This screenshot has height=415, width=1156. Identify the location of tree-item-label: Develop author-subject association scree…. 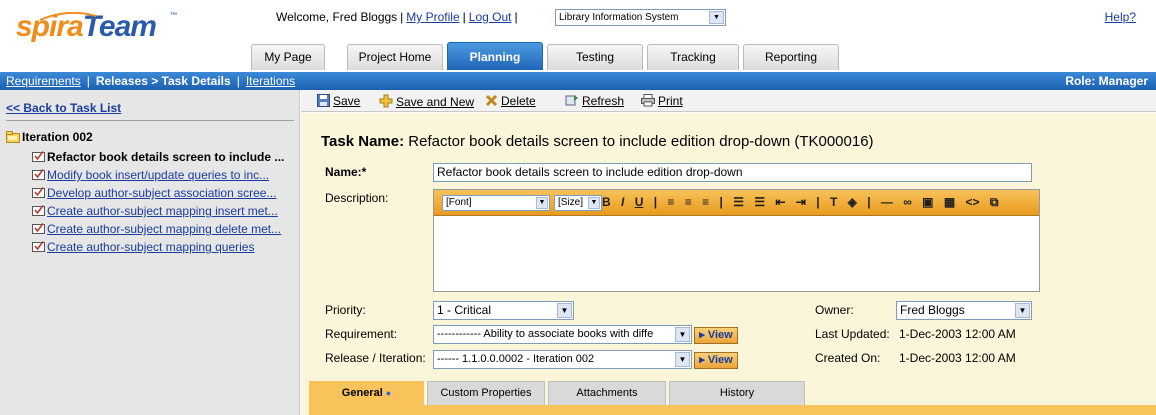
(162, 193).